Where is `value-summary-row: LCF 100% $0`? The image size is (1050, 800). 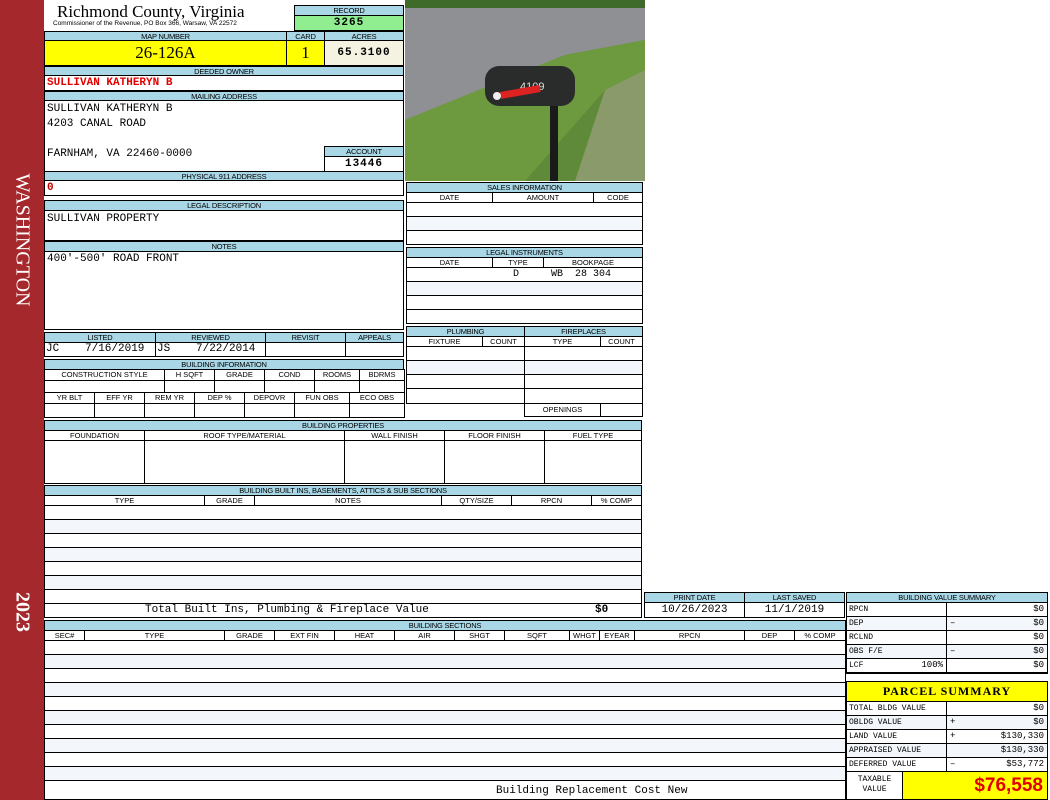 value-summary-row: LCF 100% $0 is located at coordinates (947, 666).